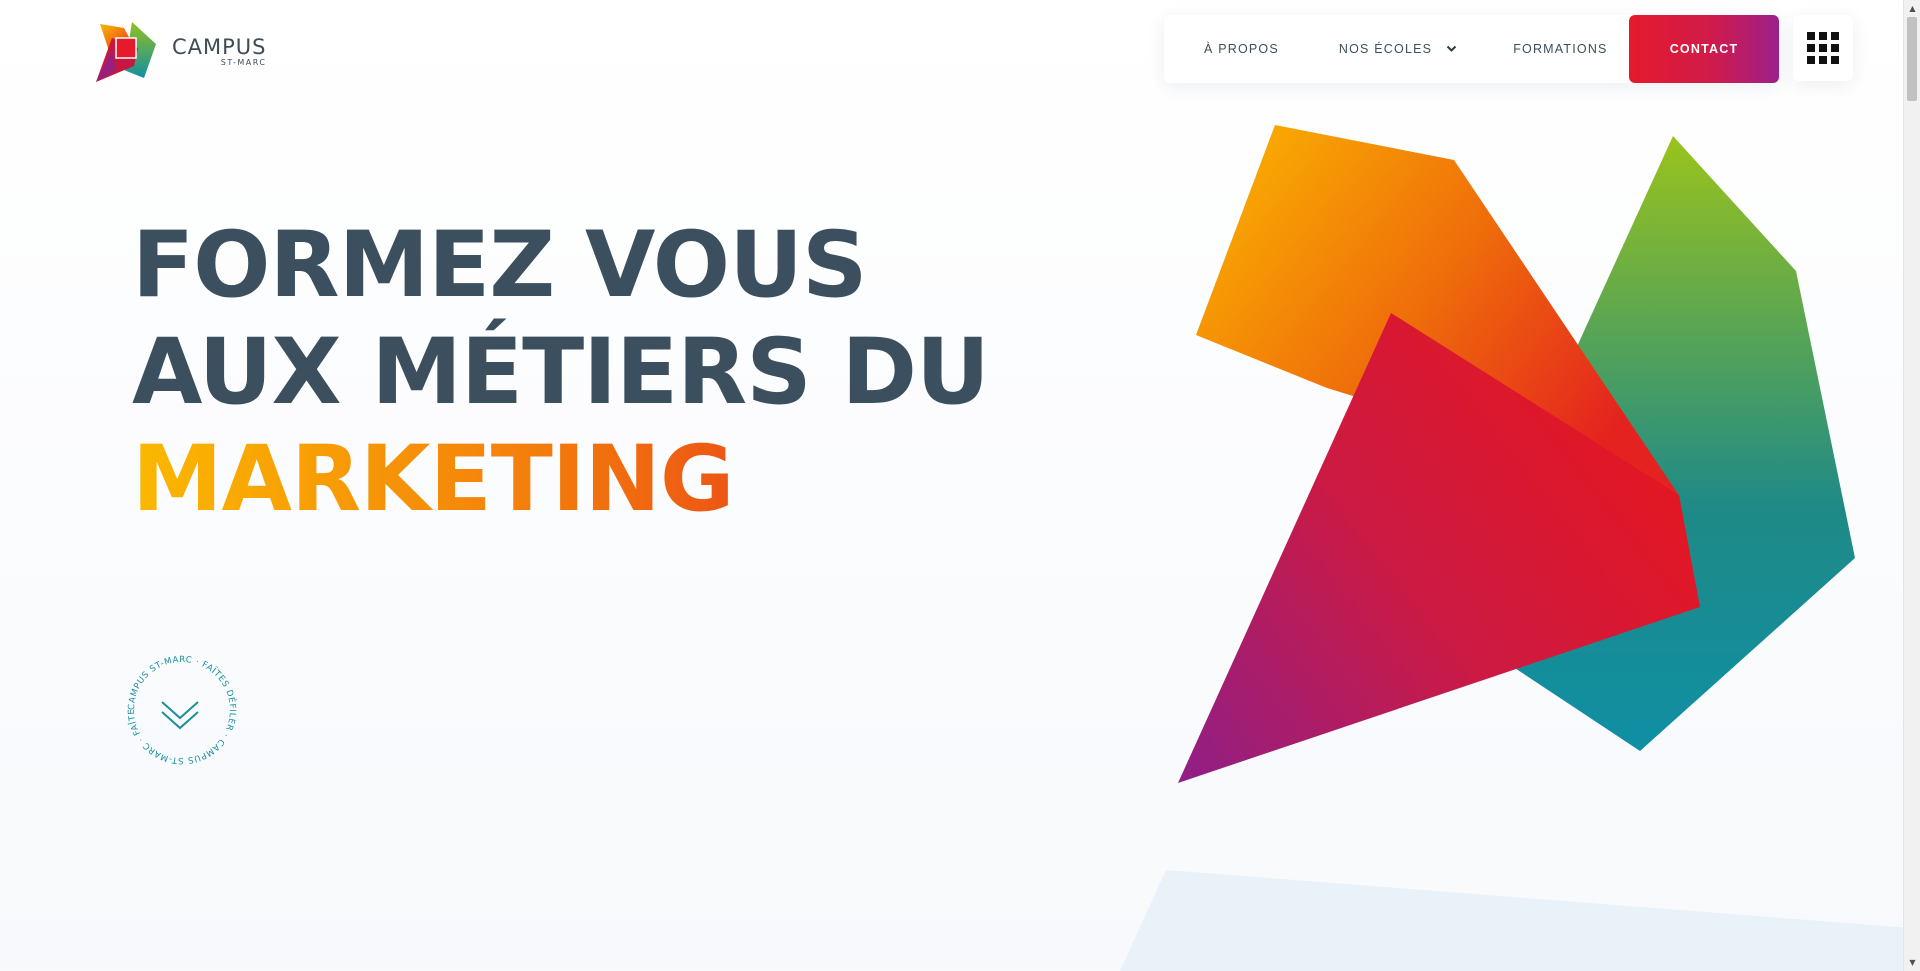  What do you see at coordinates (1560, 49) in the screenshot?
I see `nav-formations-link: FORMATIONS` at bounding box center [1560, 49].